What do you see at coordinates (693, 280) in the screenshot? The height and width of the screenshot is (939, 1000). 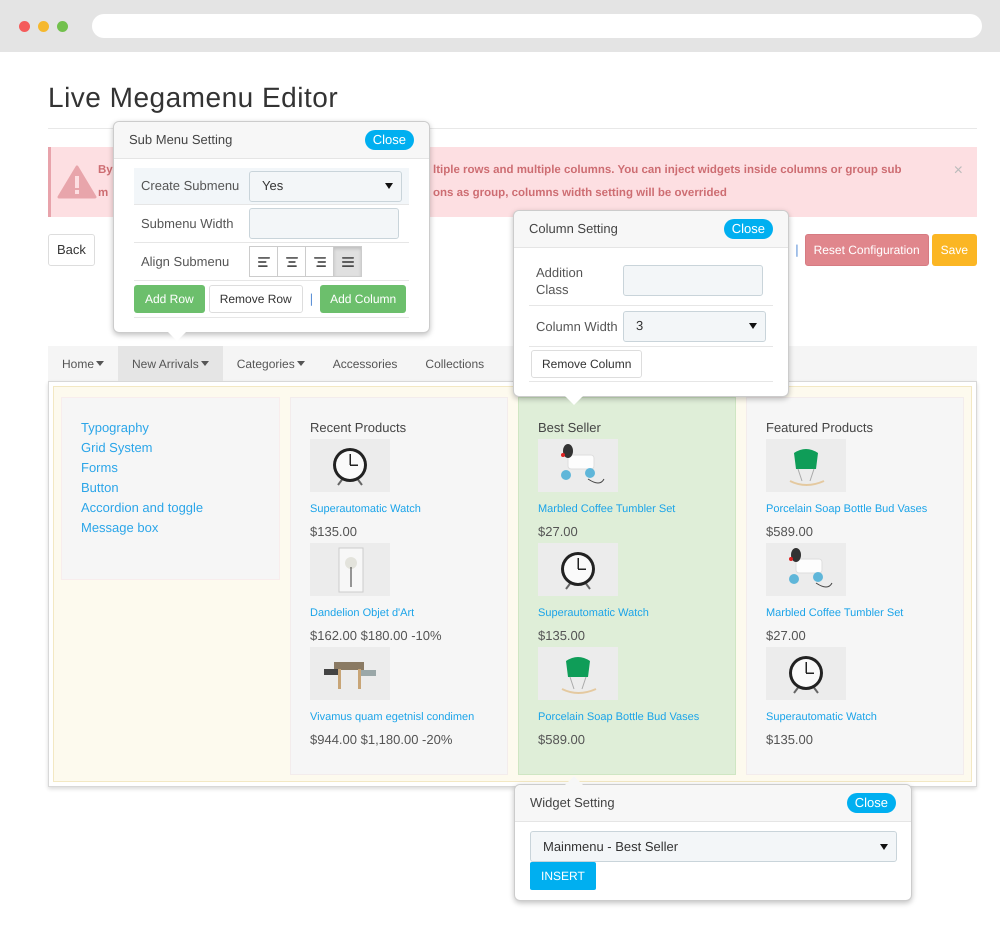 I see `class-input` at bounding box center [693, 280].